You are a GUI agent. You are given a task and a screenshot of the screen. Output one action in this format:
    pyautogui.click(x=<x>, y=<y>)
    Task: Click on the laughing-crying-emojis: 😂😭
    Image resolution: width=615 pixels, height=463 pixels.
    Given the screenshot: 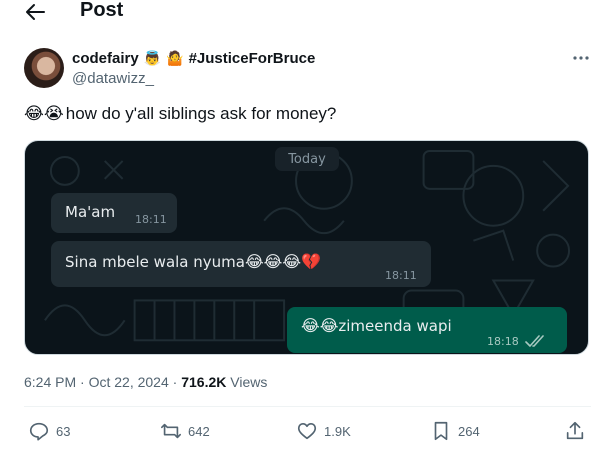 What is the action you would take?
    pyautogui.click(x=44, y=113)
    